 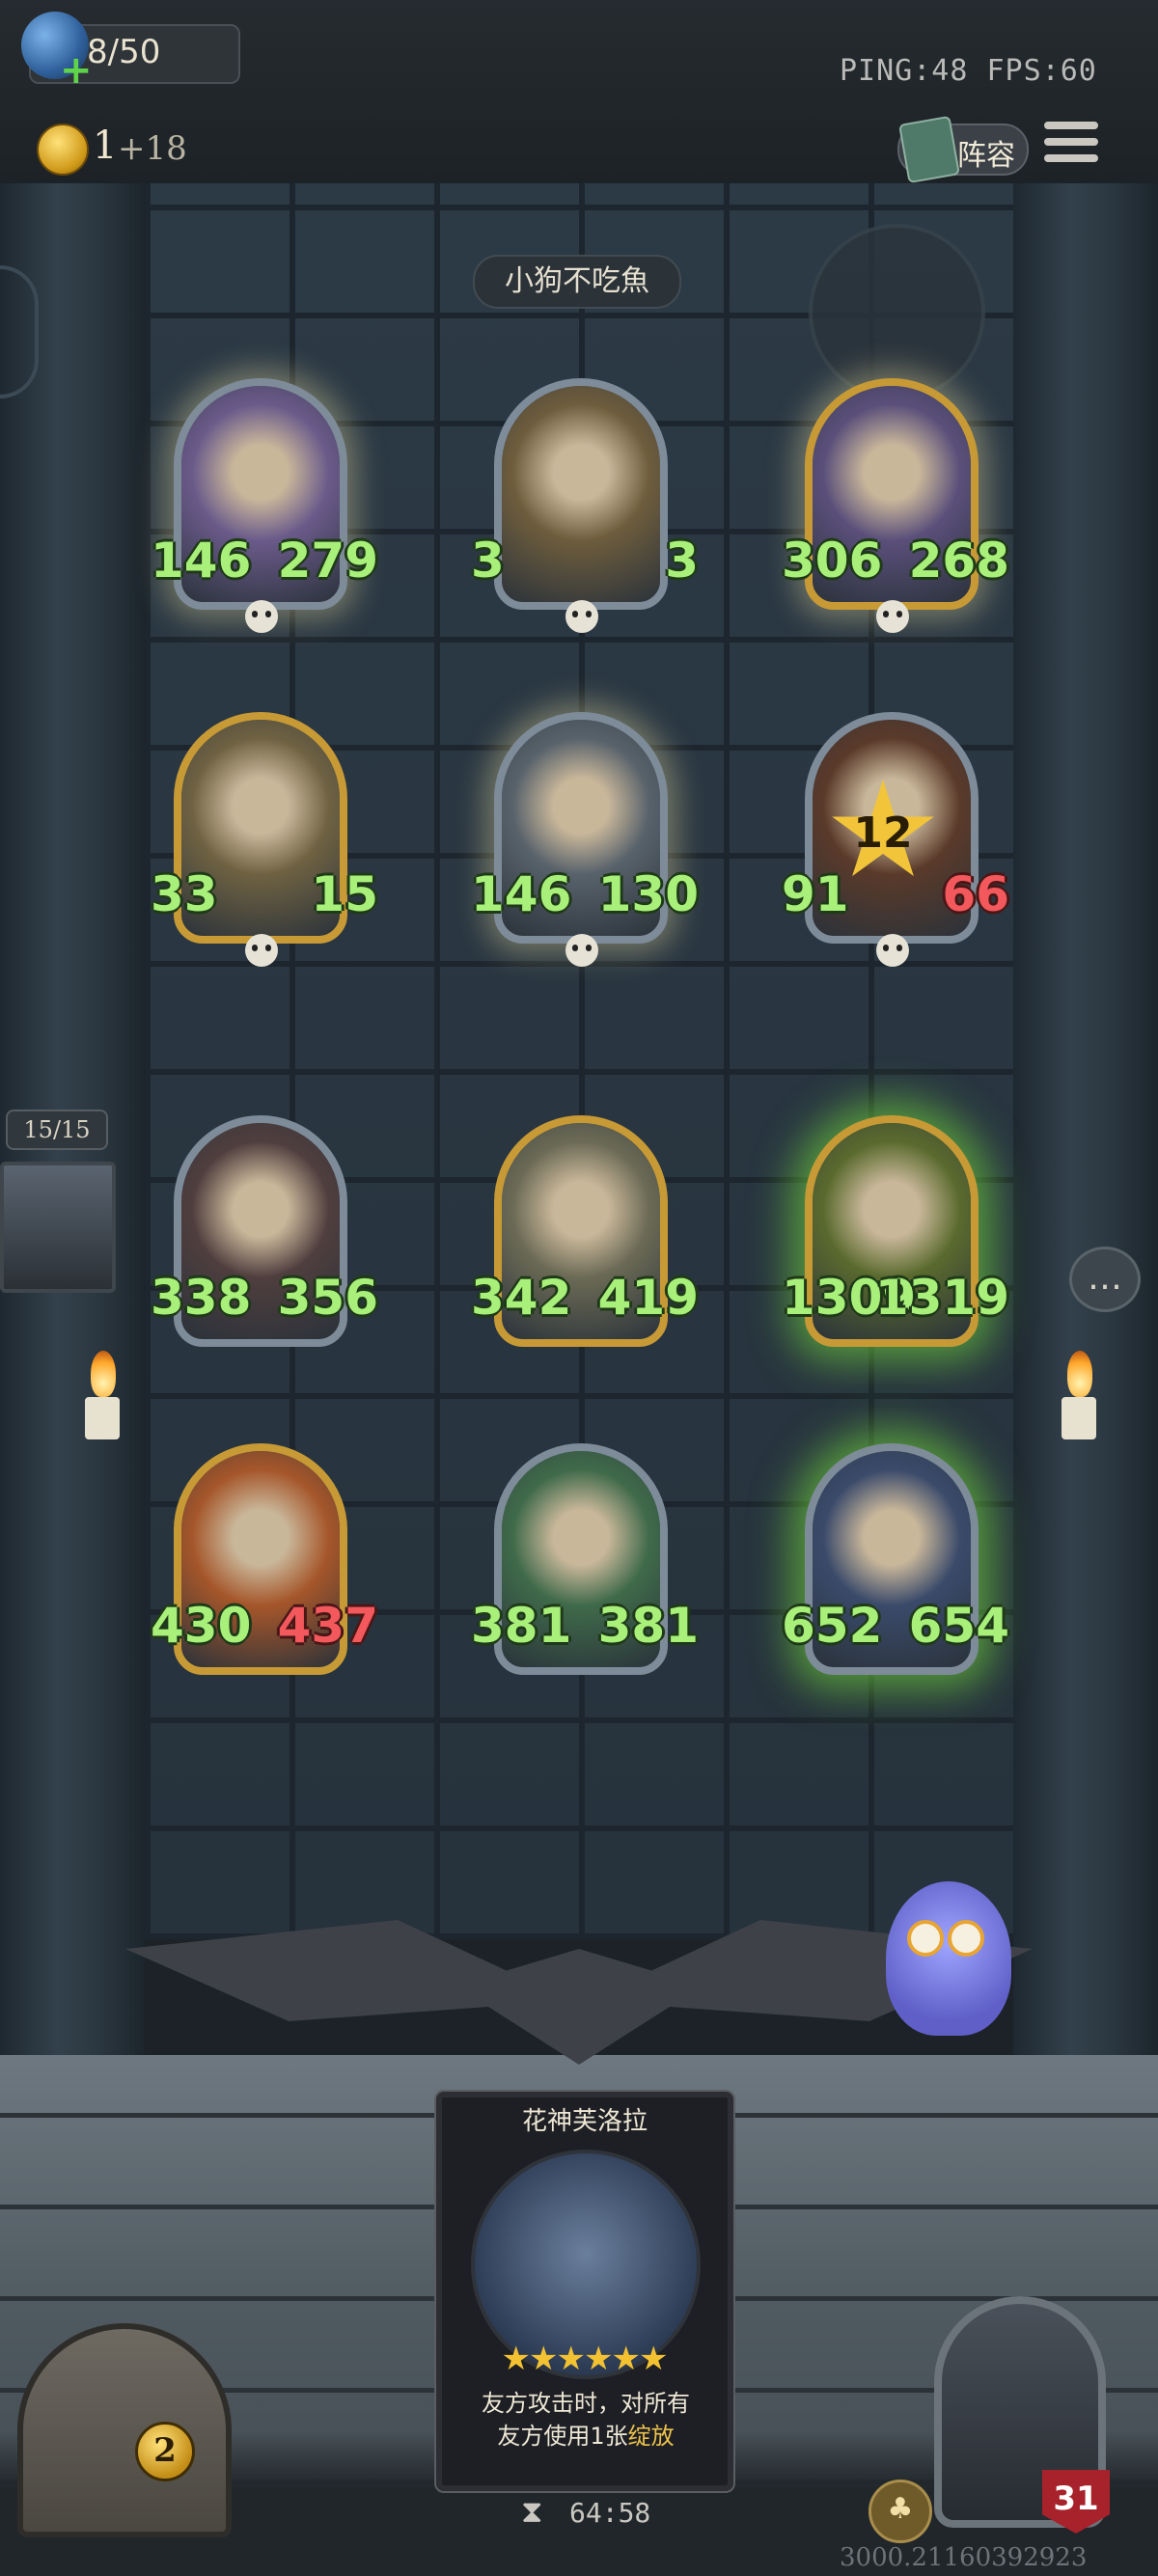 What do you see at coordinates (586, 2403) in the screenshot?
I see `card-desc-line1: 友方攻击时，对所有` at bounding box center [586, 2403].